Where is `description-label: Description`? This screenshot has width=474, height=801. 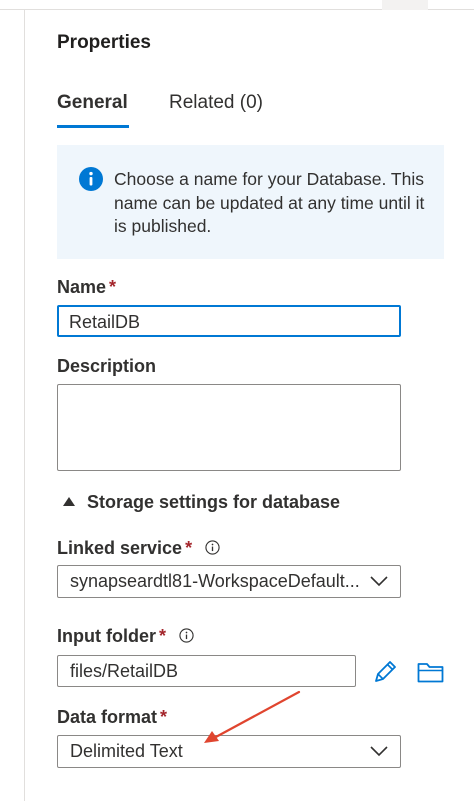
description-label: Description is located at coordinates (107, 366).